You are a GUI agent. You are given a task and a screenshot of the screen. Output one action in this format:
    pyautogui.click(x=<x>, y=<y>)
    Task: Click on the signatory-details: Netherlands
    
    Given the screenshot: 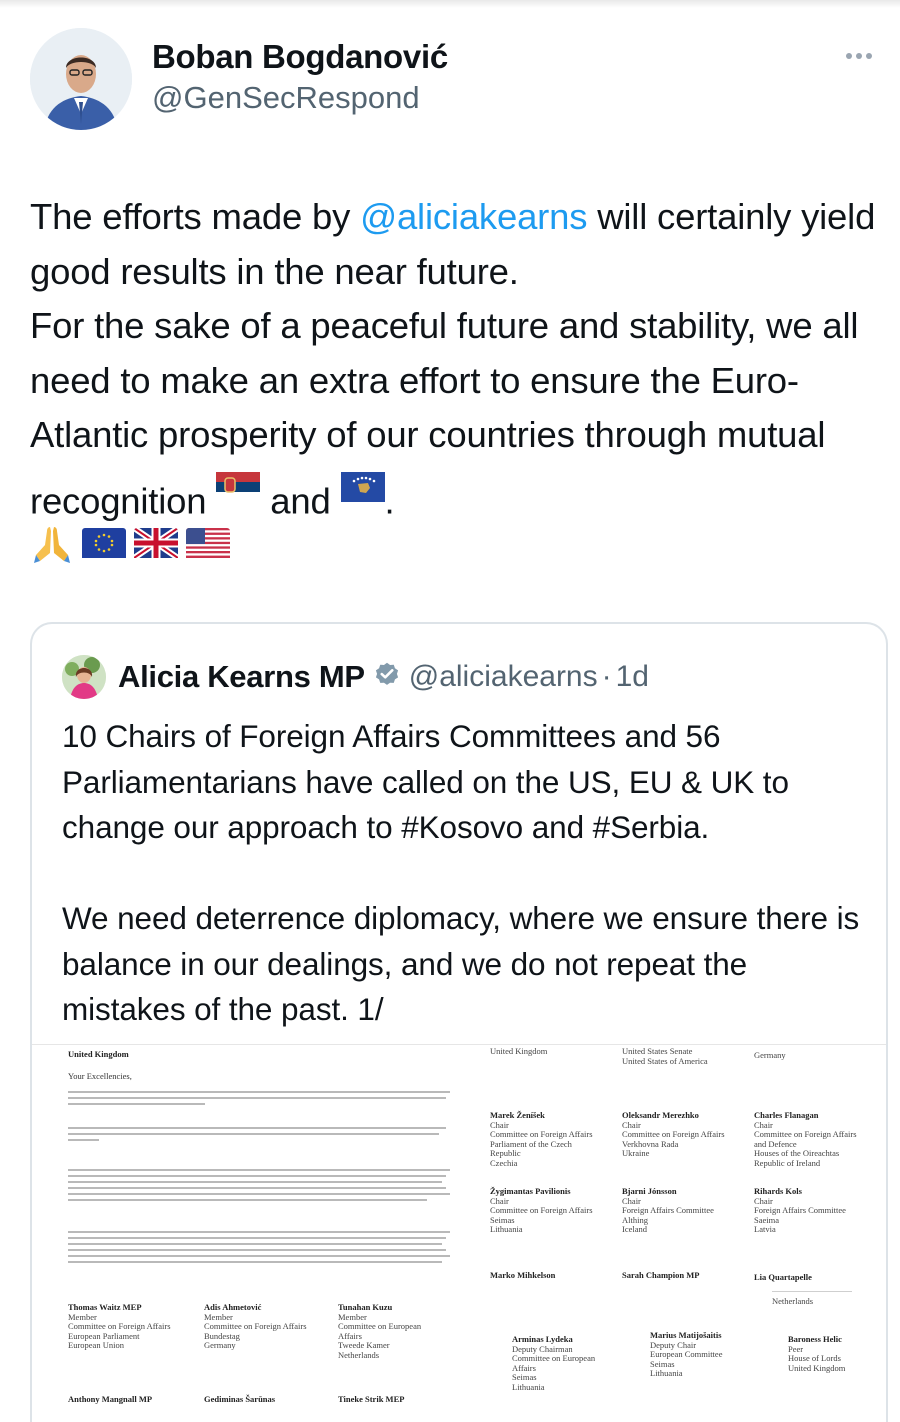 What is the action you would take?
    pyautogui.click(x=793, y=1301)
    